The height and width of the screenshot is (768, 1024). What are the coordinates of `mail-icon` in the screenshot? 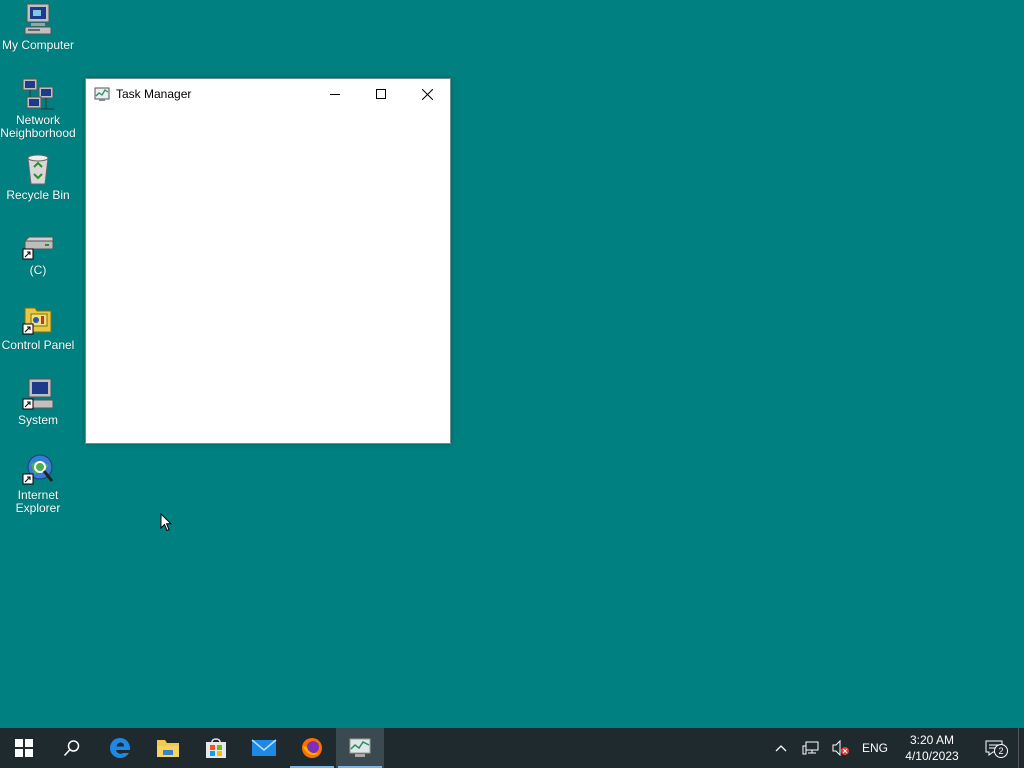 It's located at (264, 747).